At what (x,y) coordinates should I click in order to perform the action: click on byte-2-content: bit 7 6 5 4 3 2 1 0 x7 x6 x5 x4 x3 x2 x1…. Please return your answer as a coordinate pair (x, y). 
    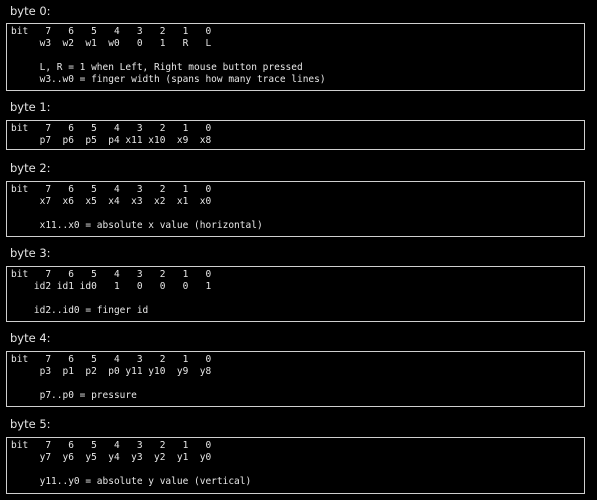
    Looking at the image, I should click on (137, 208).